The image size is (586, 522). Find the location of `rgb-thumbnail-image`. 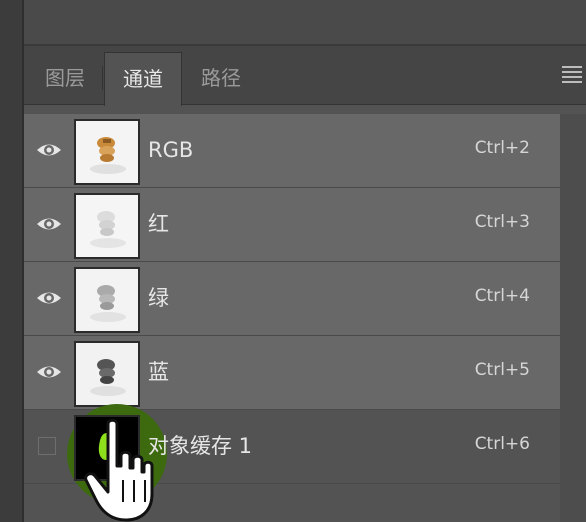

rgb-thumbnail-image is located at coordinates (107, 152).